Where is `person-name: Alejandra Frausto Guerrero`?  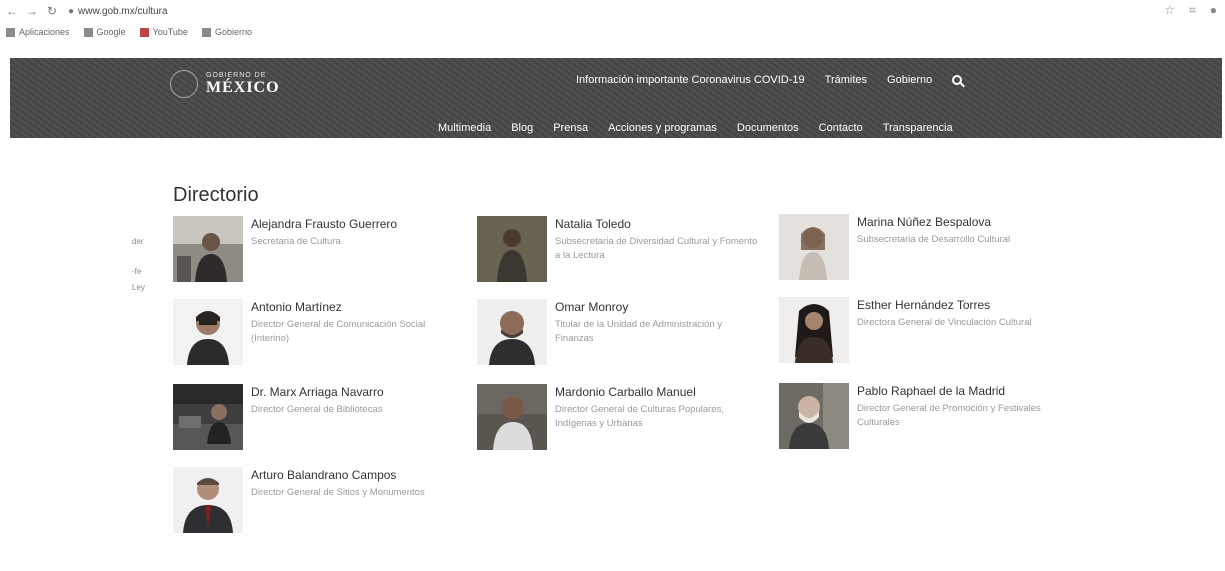
person-name: Alejandra Frausto Guerrero is located at coordinates (324, 224).